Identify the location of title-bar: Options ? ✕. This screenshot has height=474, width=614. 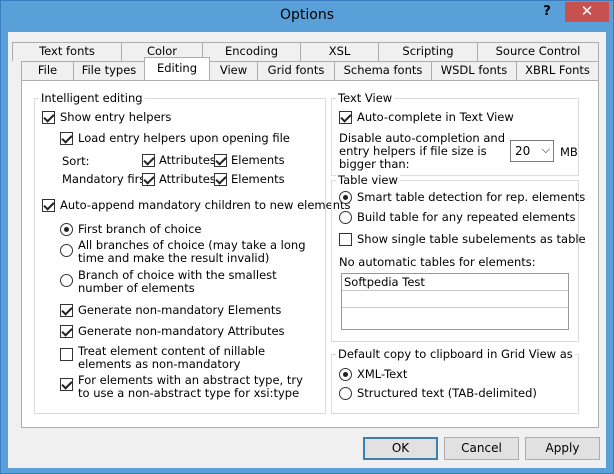
(307, 16).